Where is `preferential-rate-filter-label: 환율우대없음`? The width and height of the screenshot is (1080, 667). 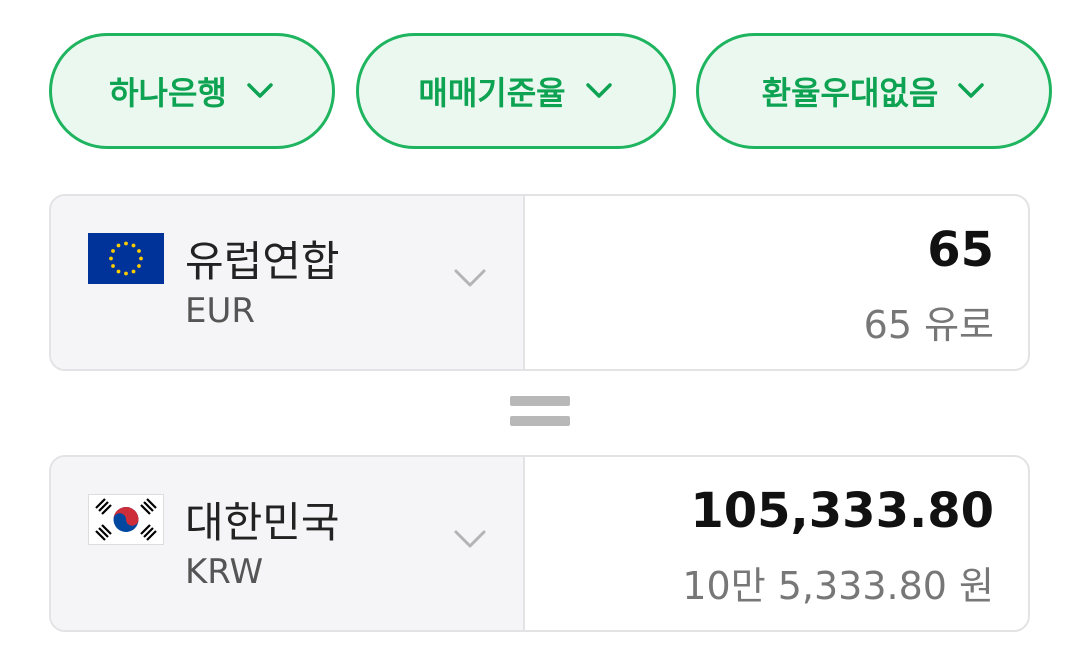
preferential-rate-filter-label: 환율우대없음 is located at coordinates (850, 93).